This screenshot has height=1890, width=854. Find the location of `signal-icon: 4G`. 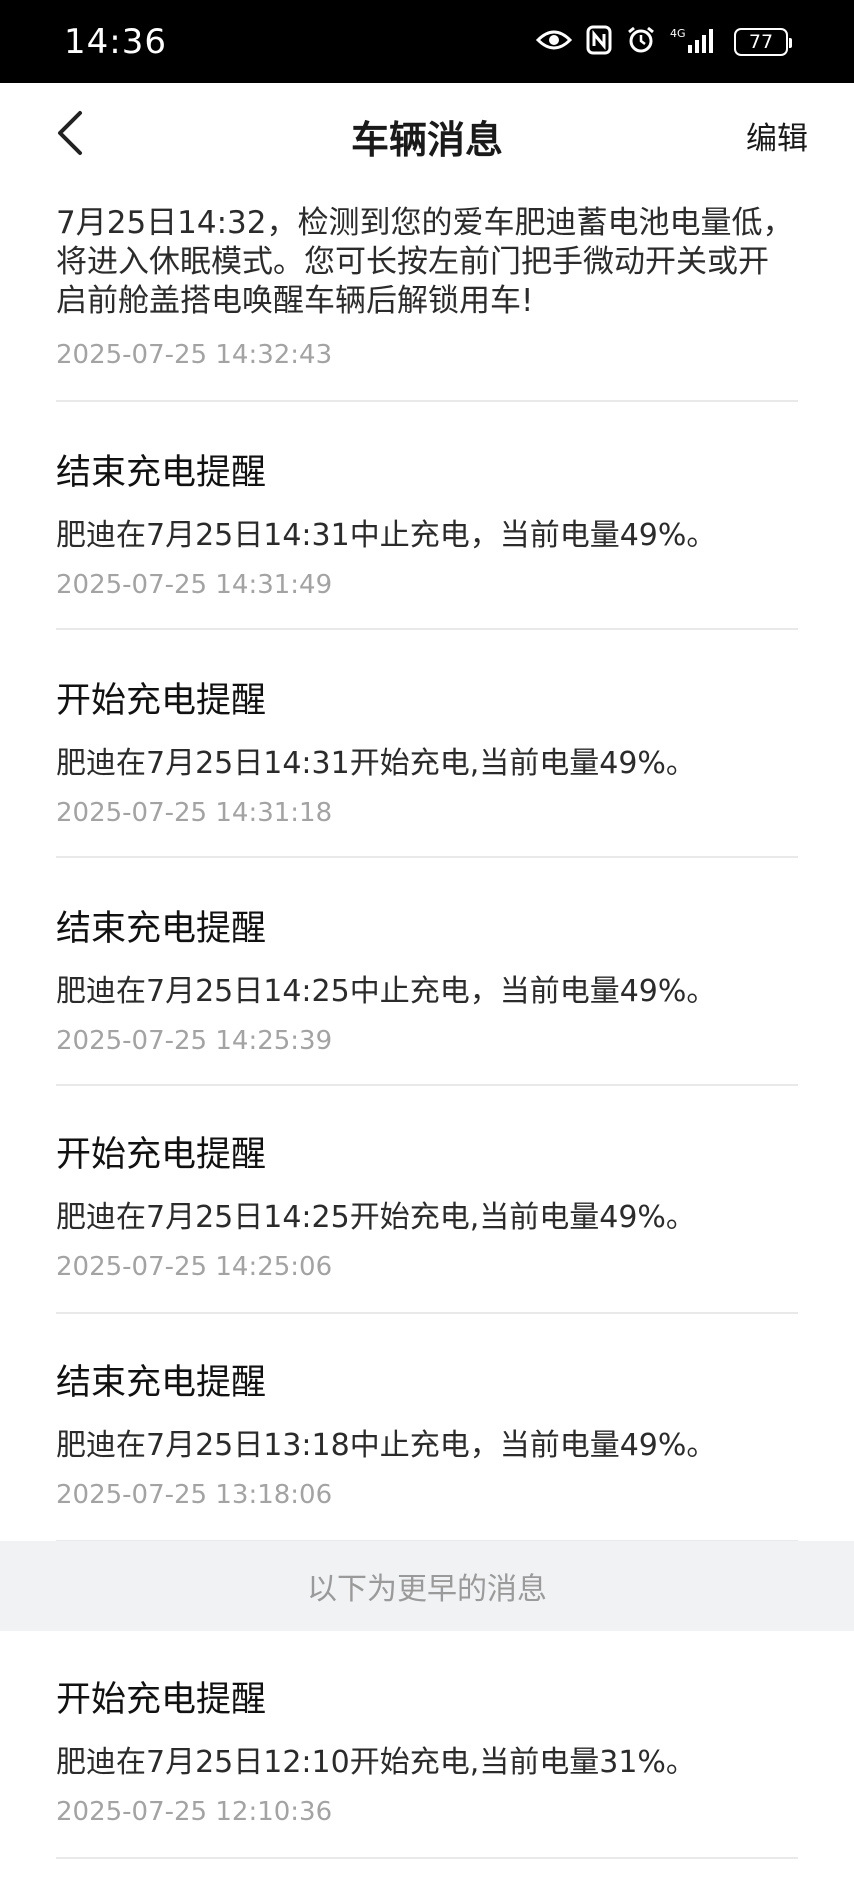

signal-icon: 4G is located at coordinates (695, 42).